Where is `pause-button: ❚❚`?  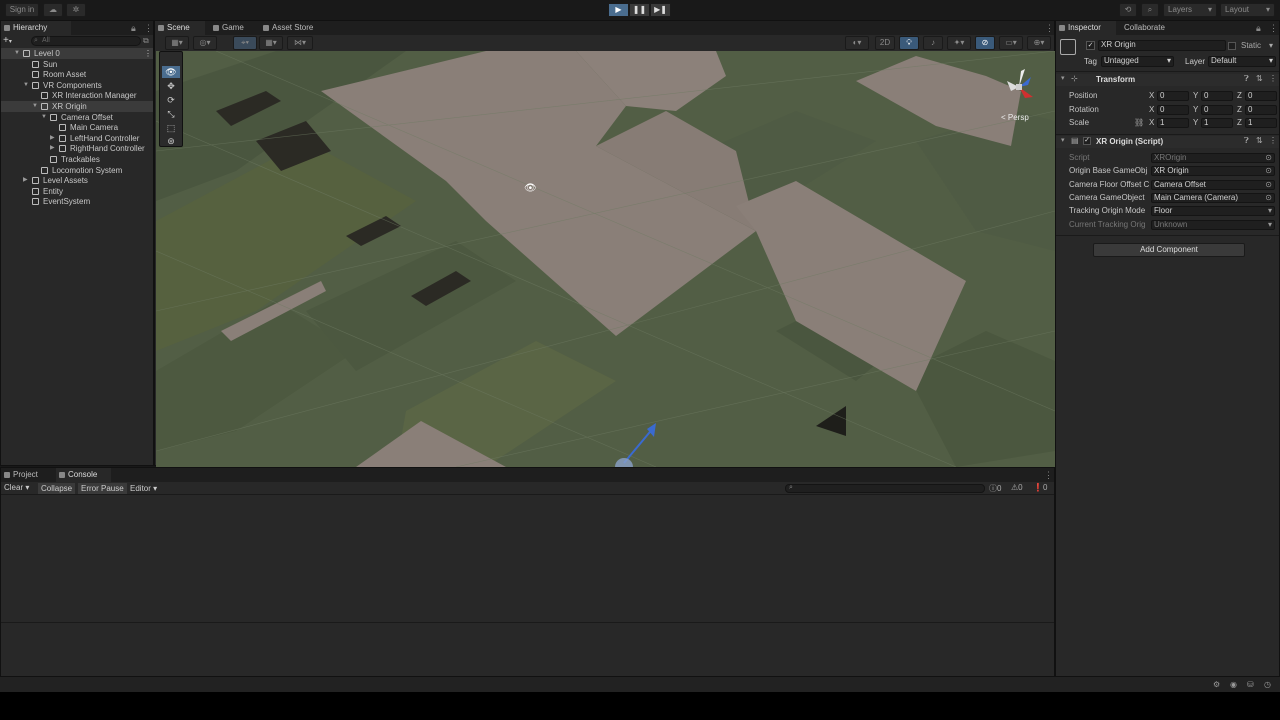
pause-button: ❚❚ is located at coordinates (639, 10).